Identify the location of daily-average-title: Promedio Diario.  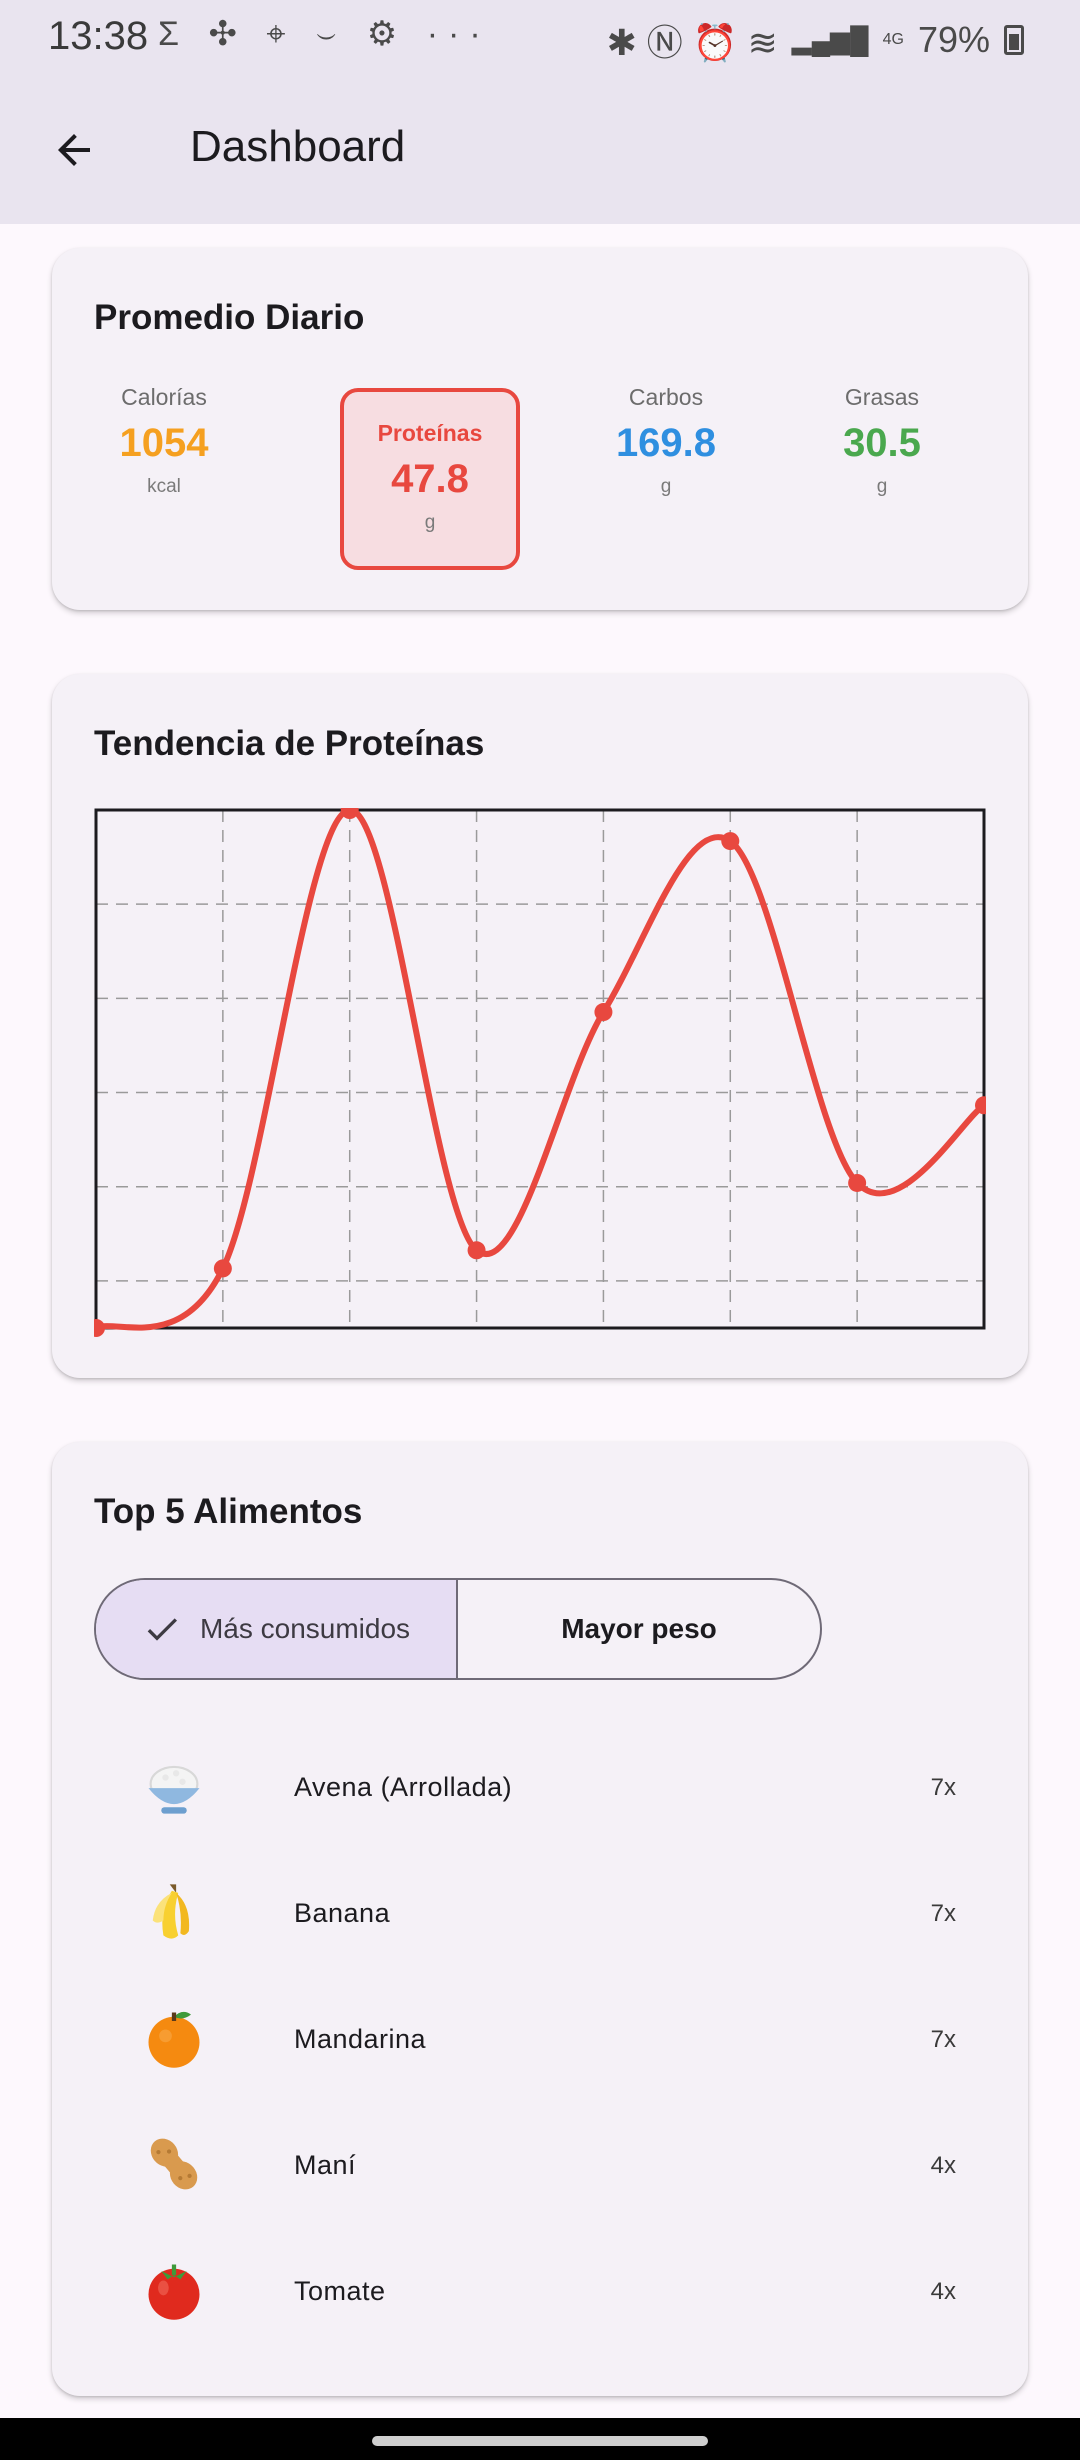
(229, 317).